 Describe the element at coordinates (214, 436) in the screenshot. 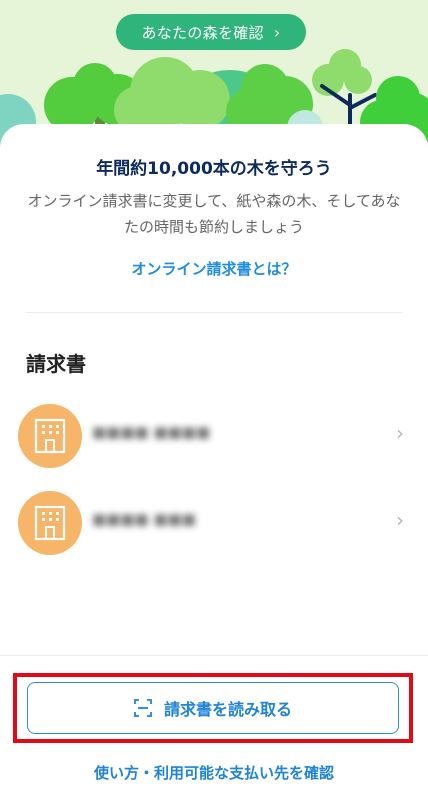

I see `invoice-list-item: ■■■■ ■■■■ ›` at that location.